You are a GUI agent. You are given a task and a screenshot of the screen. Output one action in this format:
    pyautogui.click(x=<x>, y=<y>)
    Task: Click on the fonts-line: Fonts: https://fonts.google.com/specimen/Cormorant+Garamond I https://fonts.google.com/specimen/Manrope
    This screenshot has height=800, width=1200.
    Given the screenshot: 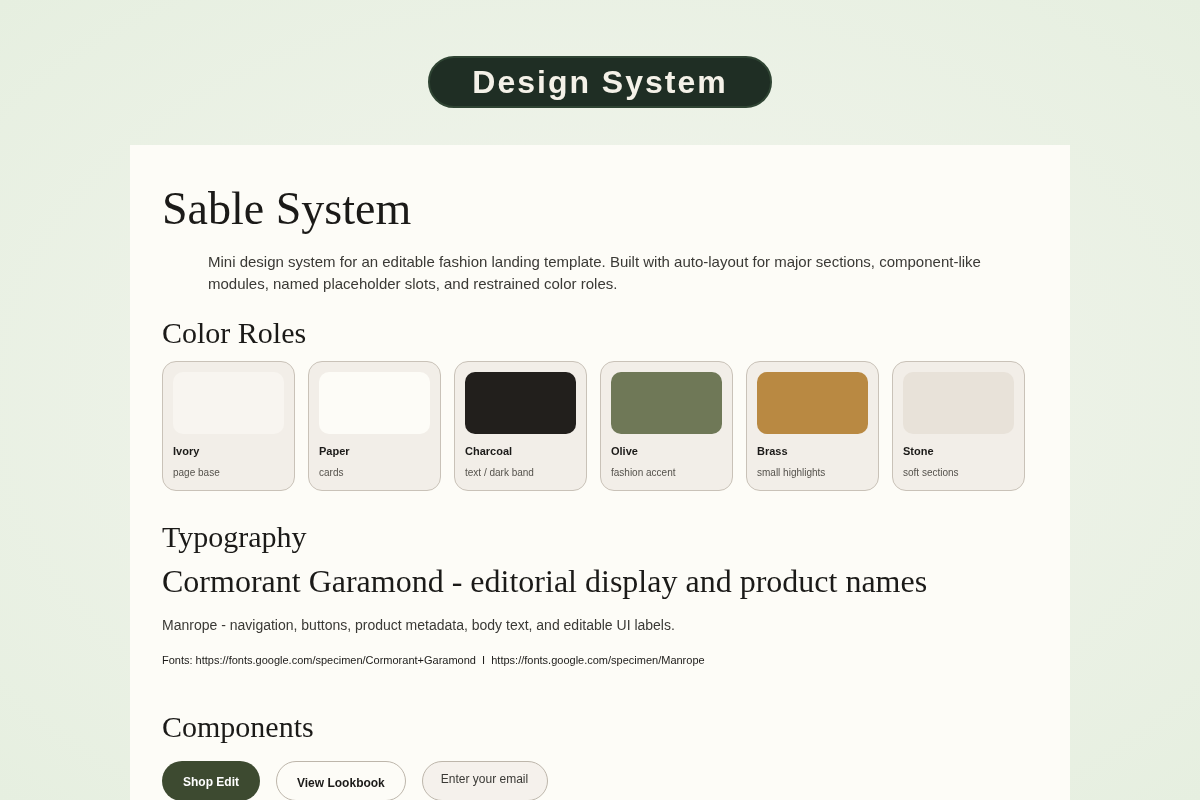 What is the action you would take?
    pyautogui.click(x=434, y=660)
    